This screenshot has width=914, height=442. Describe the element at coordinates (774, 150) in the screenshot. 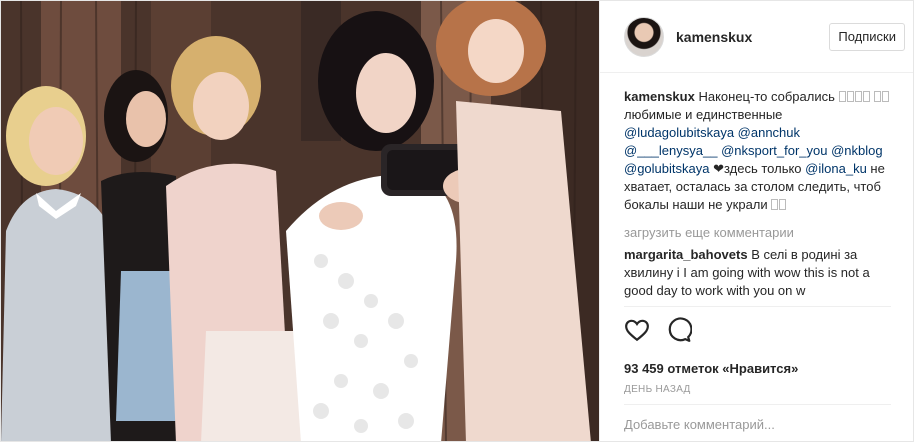

I see `mention-link: @nksport_for_you` at that location.